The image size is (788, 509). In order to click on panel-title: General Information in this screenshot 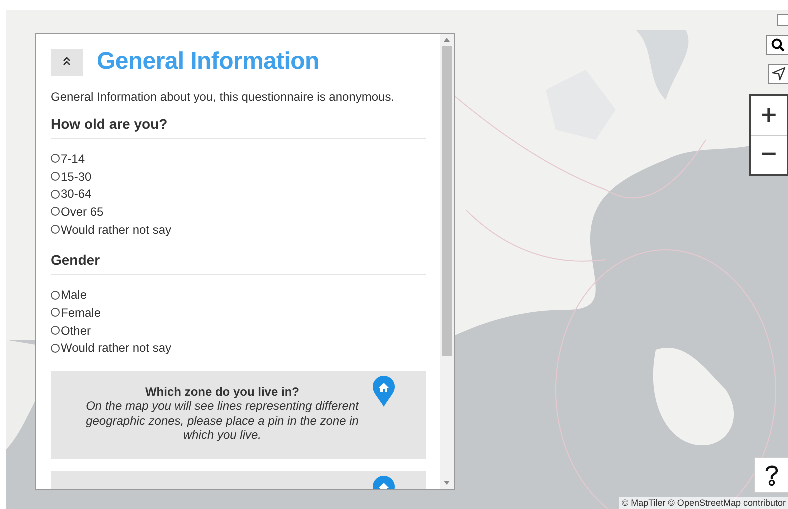, I will do `click(208, 62)`.